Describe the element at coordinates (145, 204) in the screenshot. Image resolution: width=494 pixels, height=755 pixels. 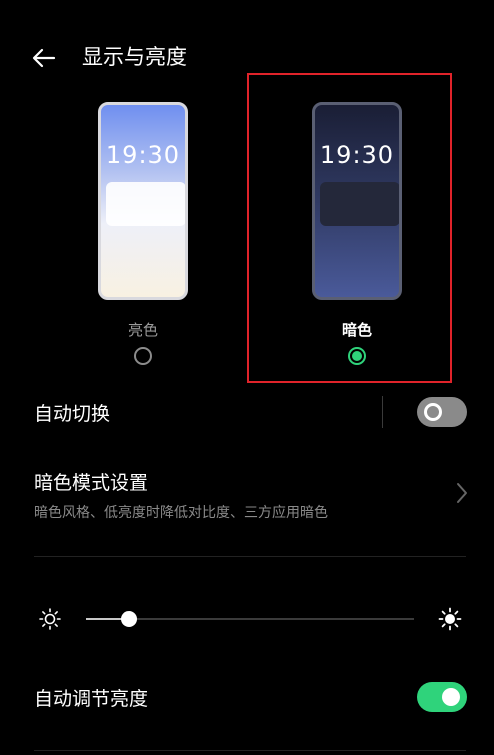
I see `preview-widget` at that location.